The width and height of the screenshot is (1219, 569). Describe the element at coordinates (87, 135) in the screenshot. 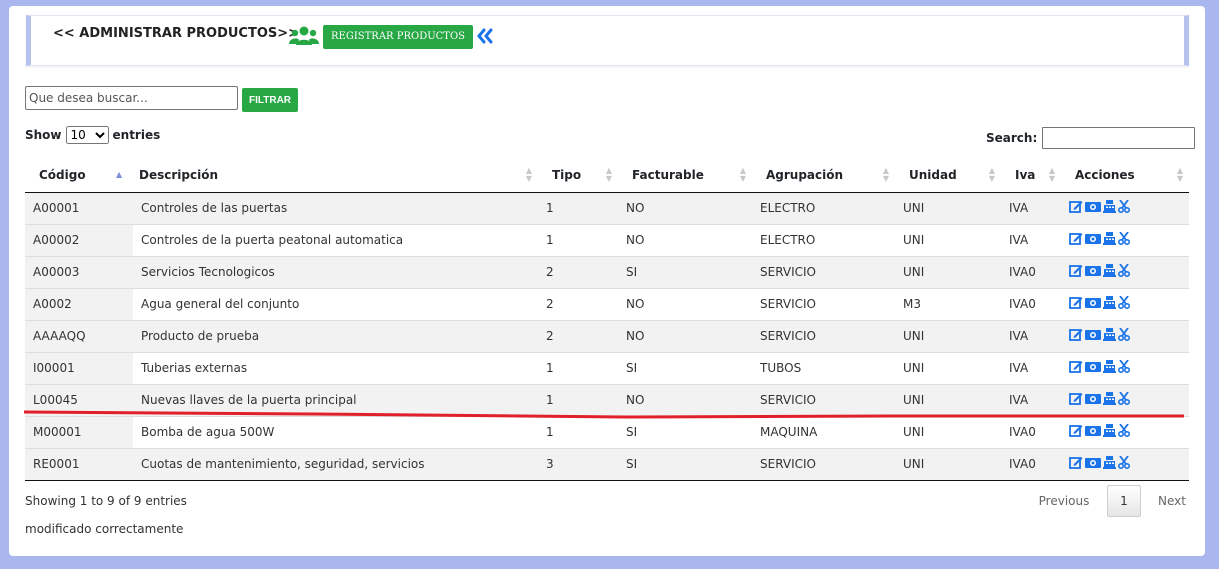

I see `entries-select: 10` at that location.